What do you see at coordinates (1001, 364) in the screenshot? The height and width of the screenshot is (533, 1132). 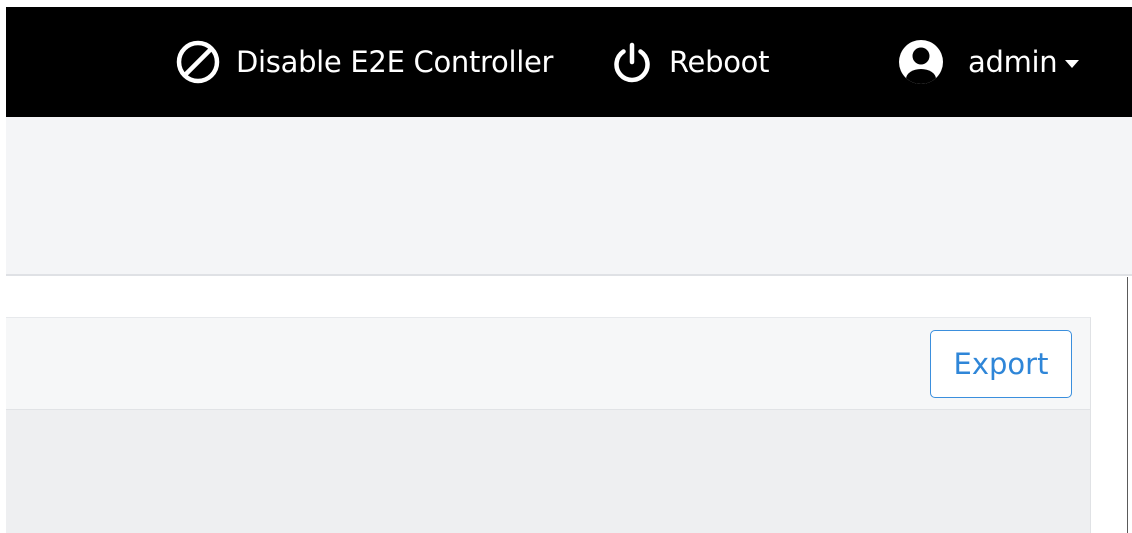 I see `export-button: Export` at bounding box center [1001, 364].